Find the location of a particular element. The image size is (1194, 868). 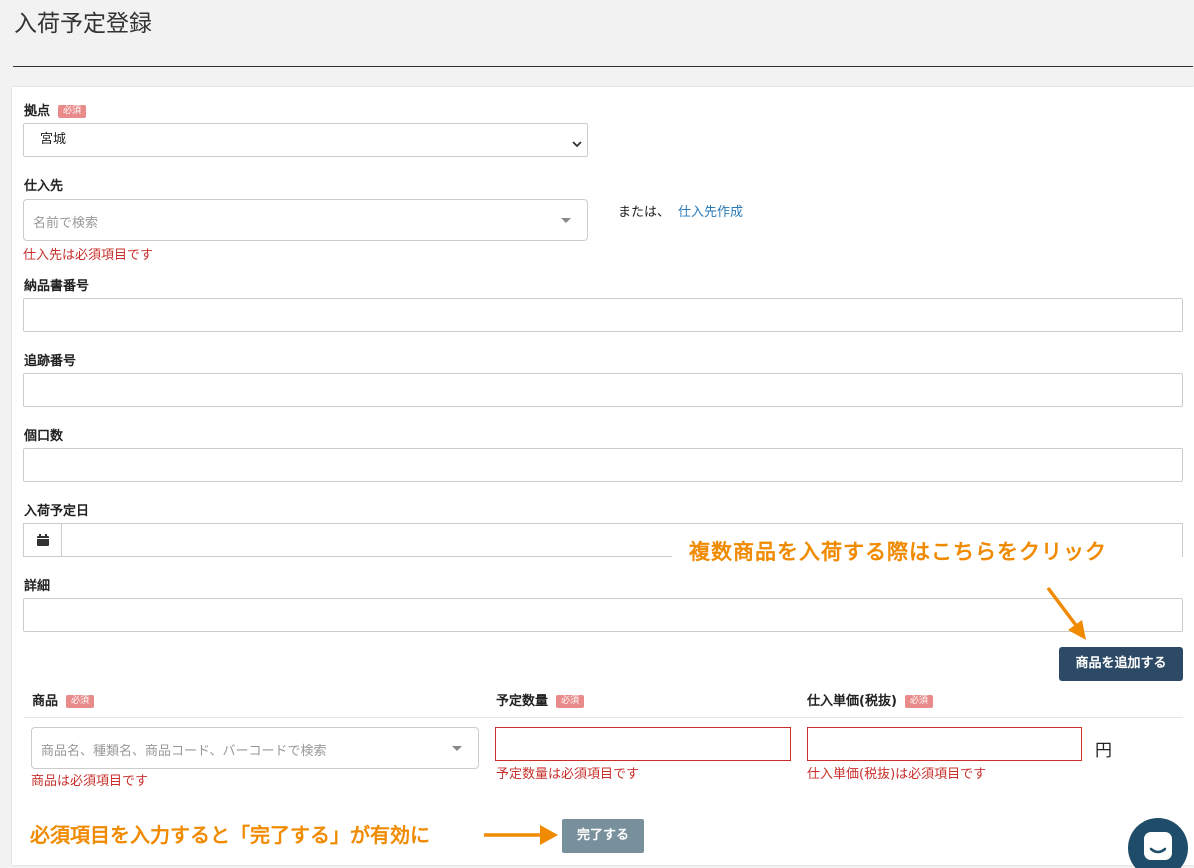

details-input is located at coordinates (603, 615).